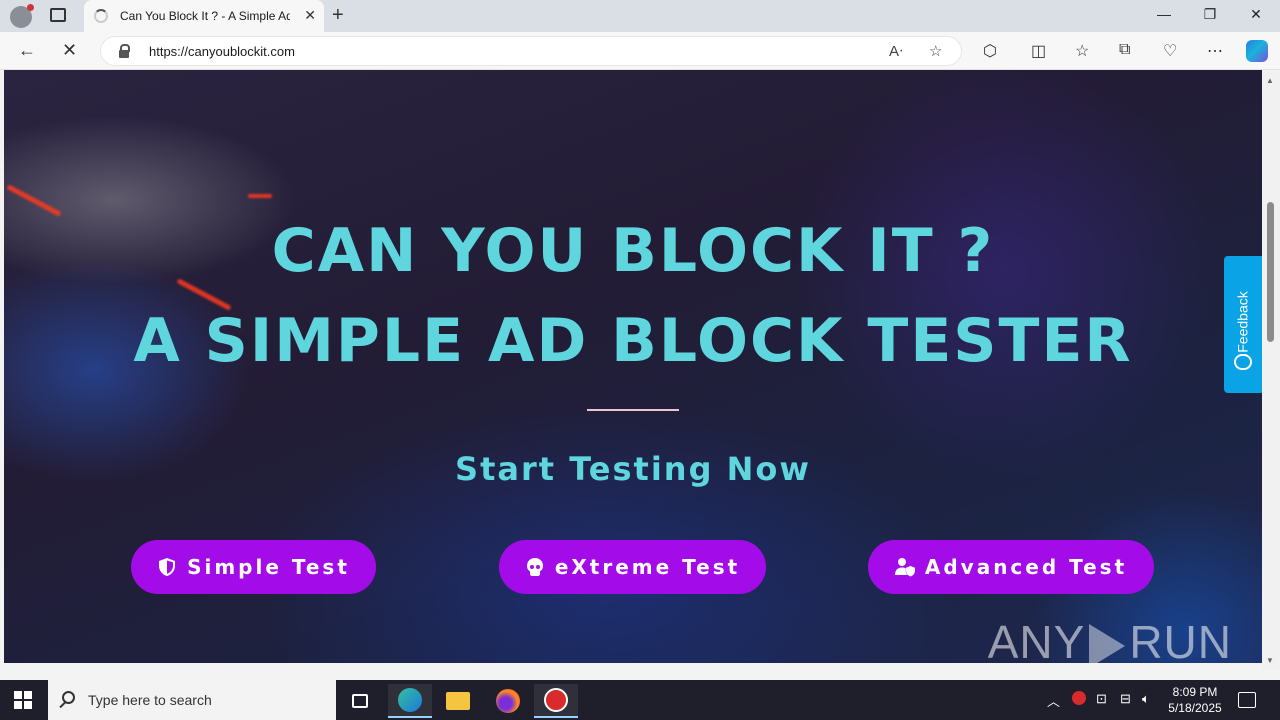 The width and height of the screenshot is (1280, 720). What do you see at coordinates (1180, 639) in the screenshot?
I see `watermark-right: RUN` at bounding box center [1180, 639].